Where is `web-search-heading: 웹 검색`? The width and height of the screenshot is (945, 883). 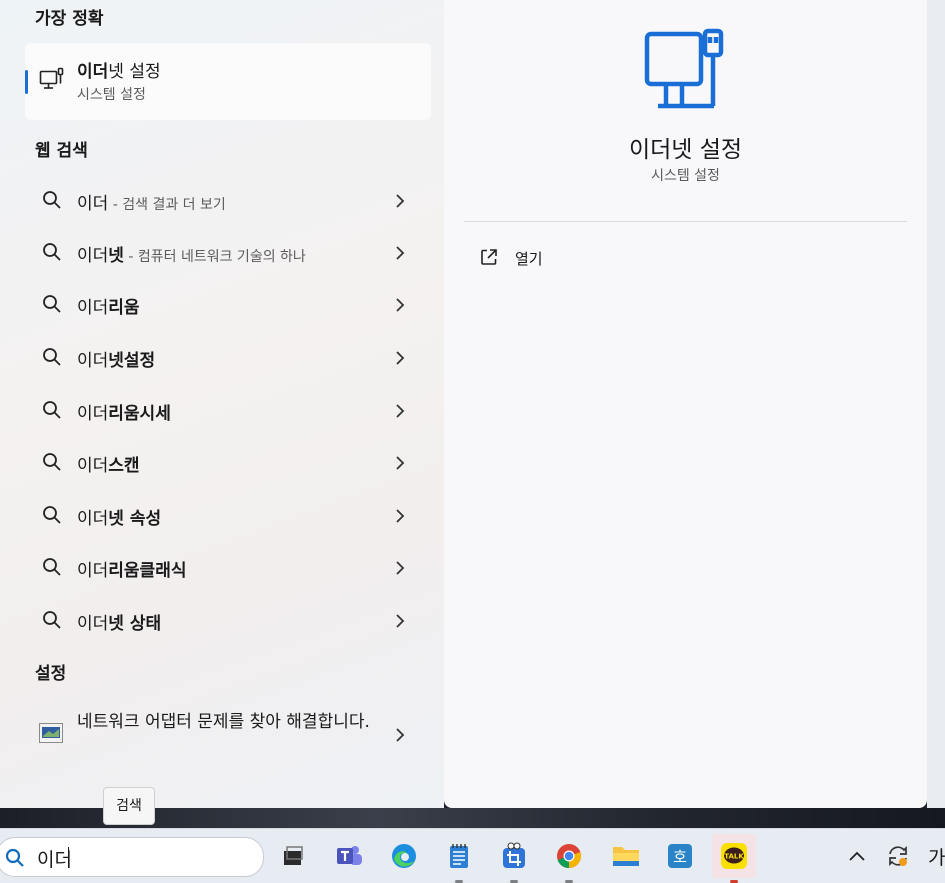 web-search-heading: 웹 검색 is located at coordinates (61, 151).